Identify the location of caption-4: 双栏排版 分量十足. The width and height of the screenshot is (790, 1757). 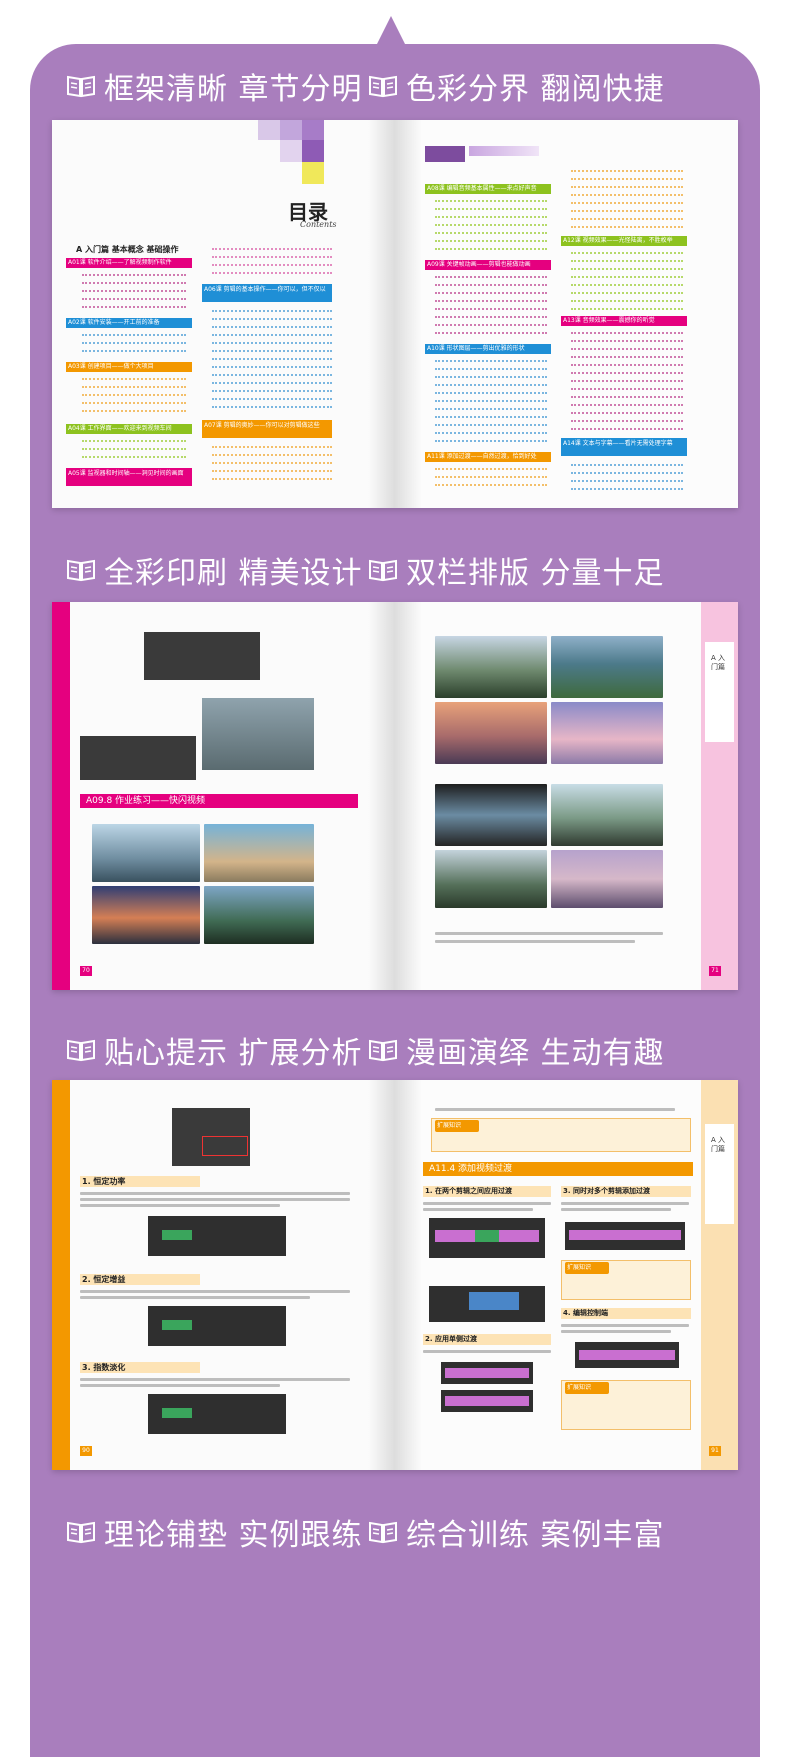
(516, 570).